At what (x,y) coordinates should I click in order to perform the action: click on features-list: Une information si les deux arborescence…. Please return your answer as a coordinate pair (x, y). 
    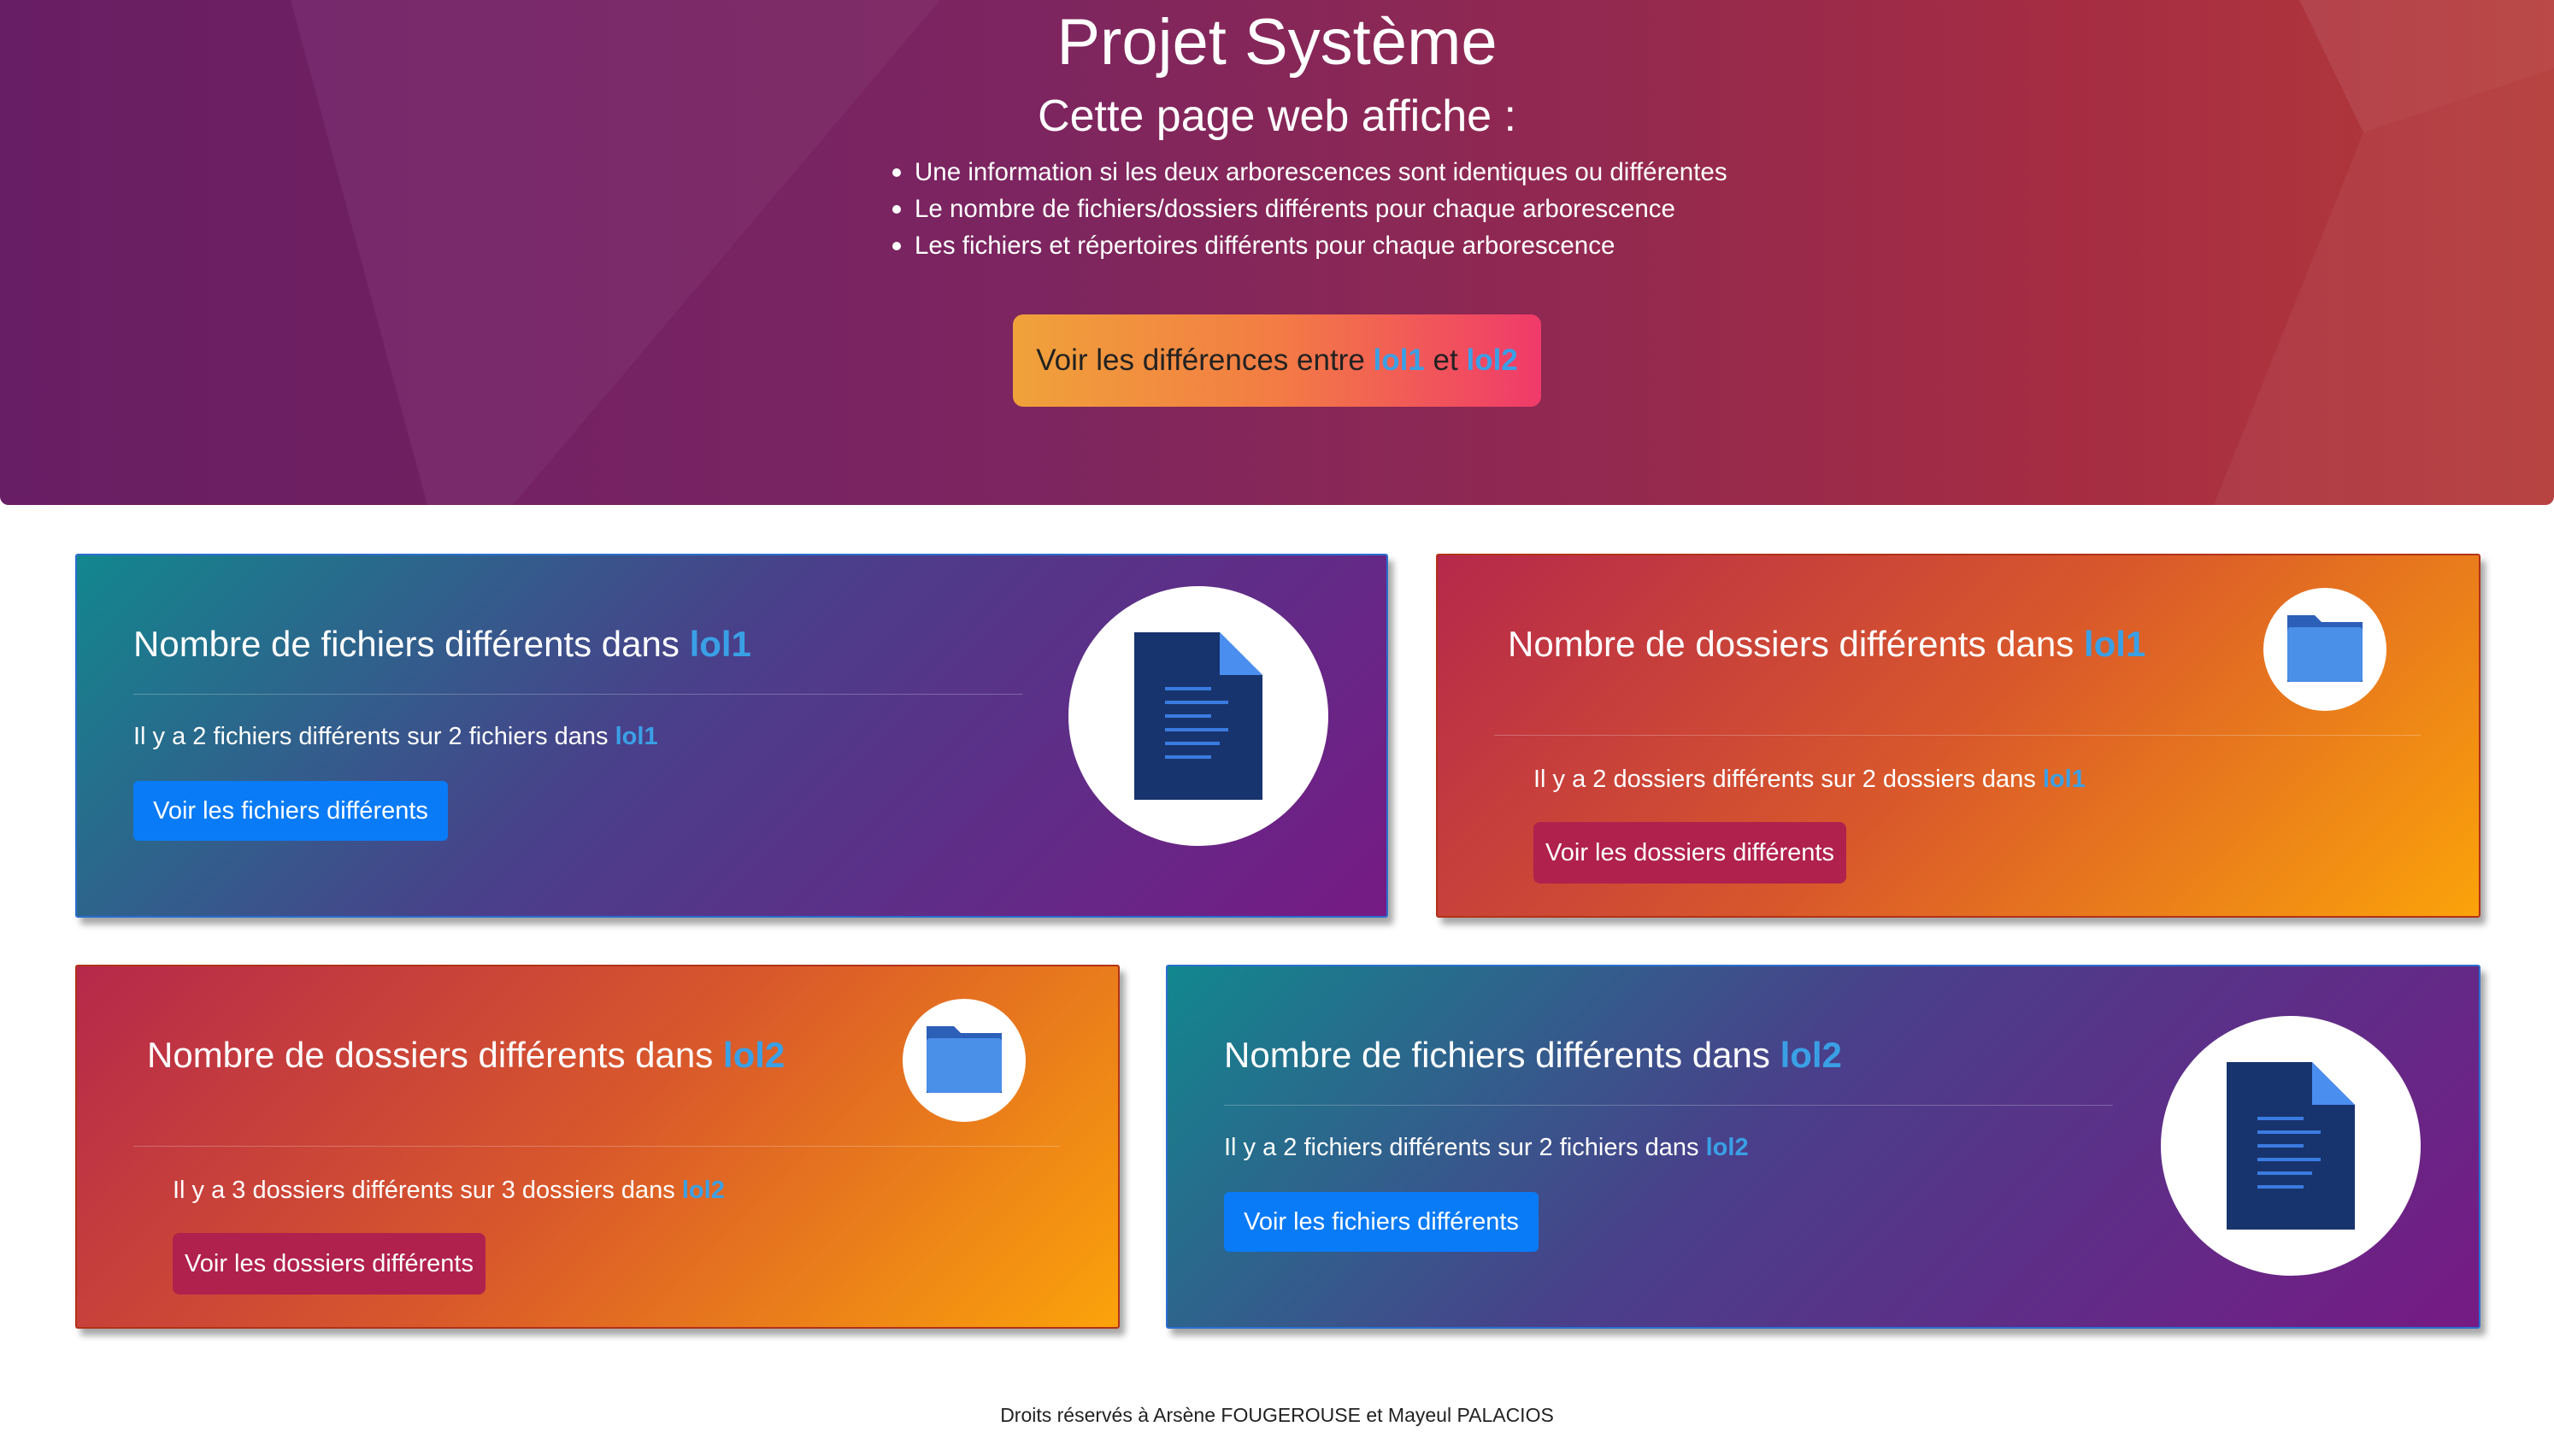
    Looking at the image, I should click on (1308, 209).